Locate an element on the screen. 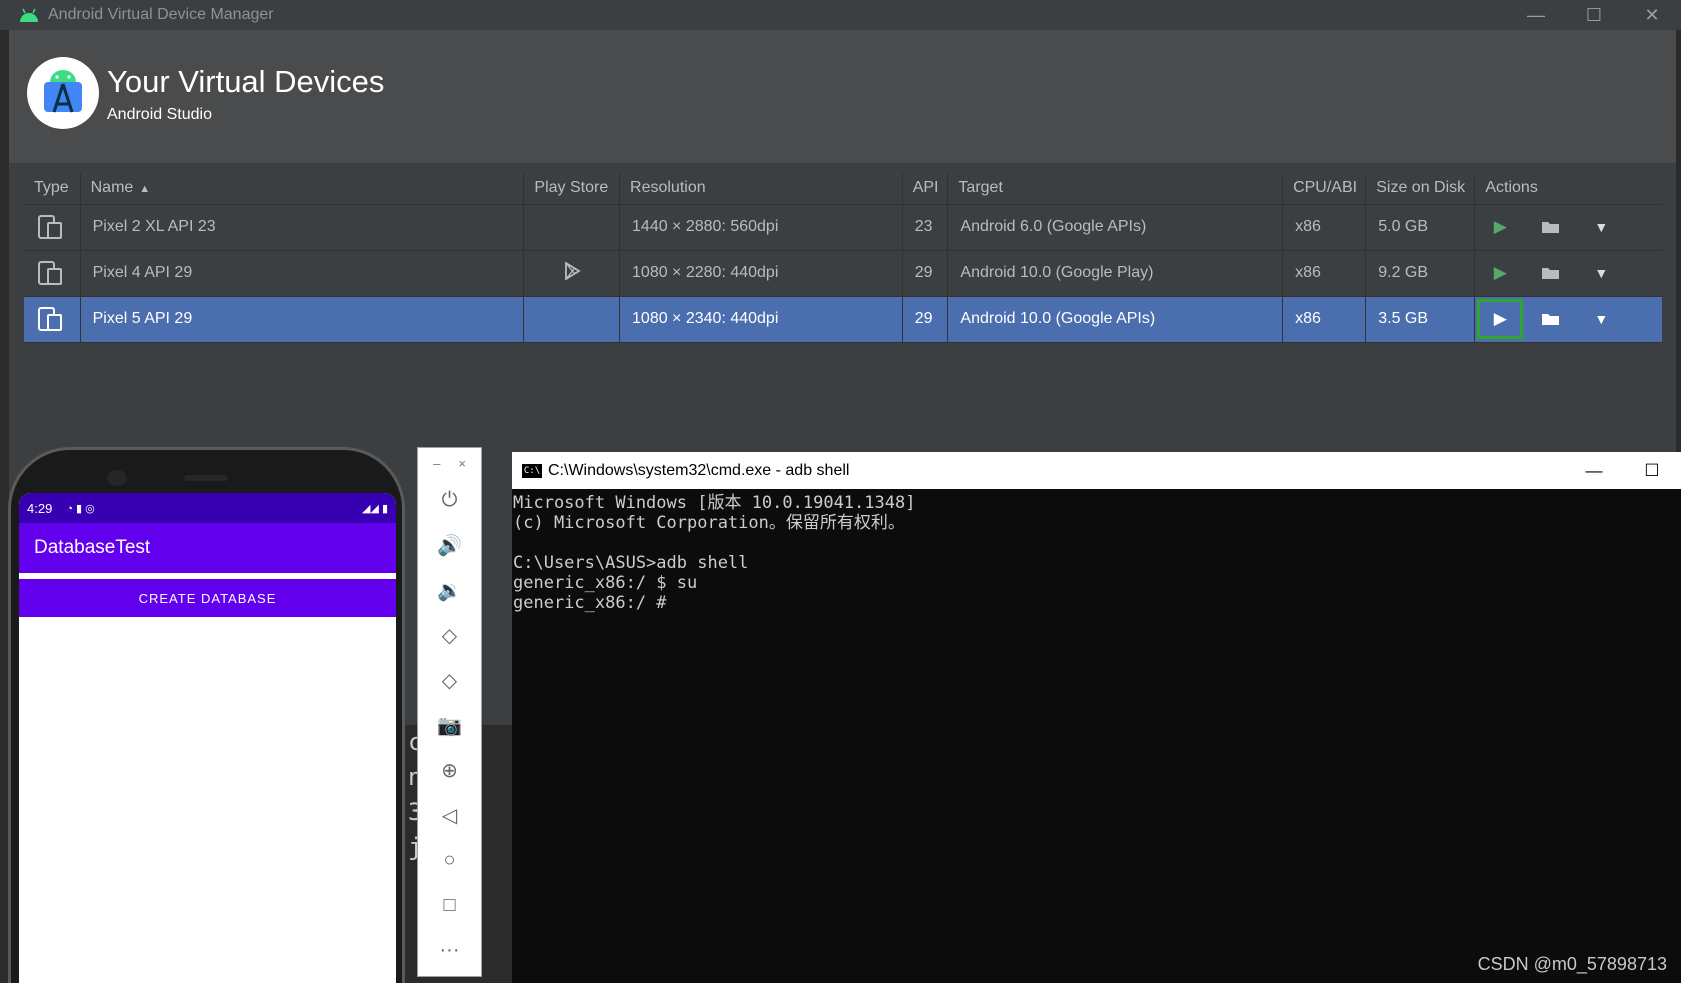  minimize-icon: — is located at coordinates (1536, 15).